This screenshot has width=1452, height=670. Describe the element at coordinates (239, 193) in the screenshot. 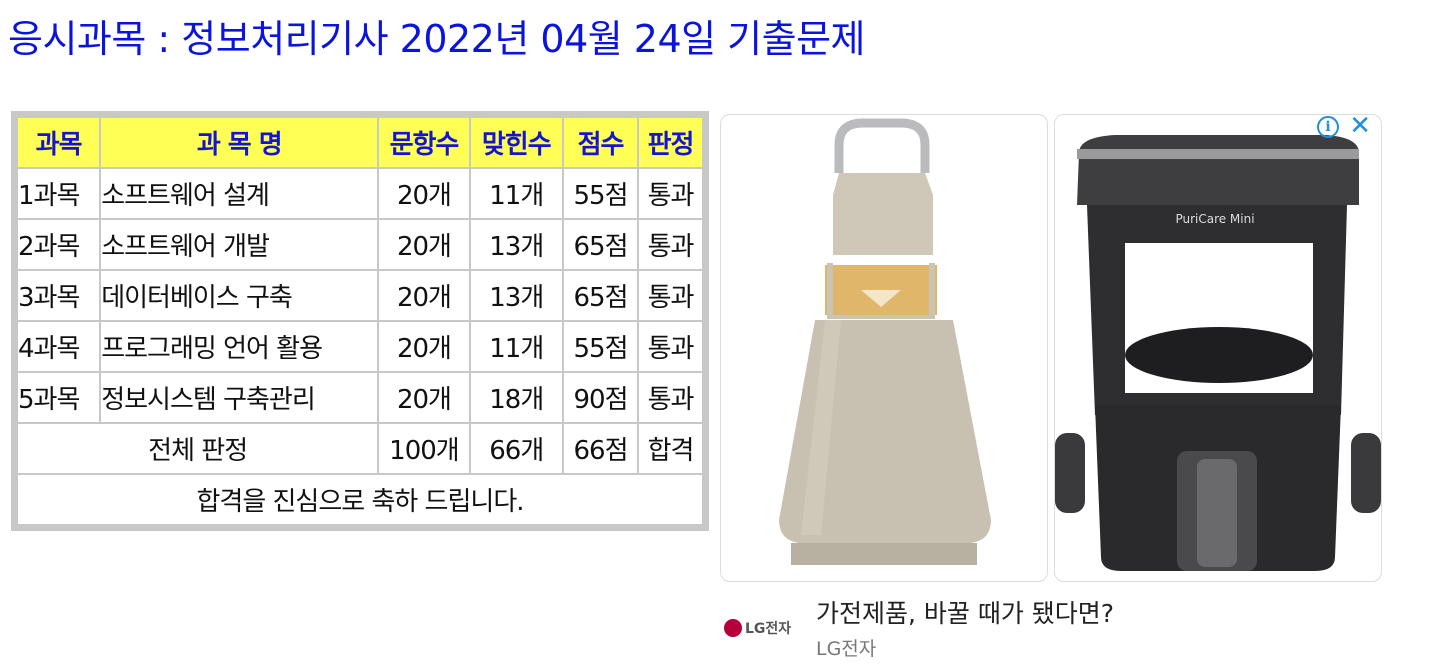

I see `subject-name: 소프트웨어 설계` at that location.